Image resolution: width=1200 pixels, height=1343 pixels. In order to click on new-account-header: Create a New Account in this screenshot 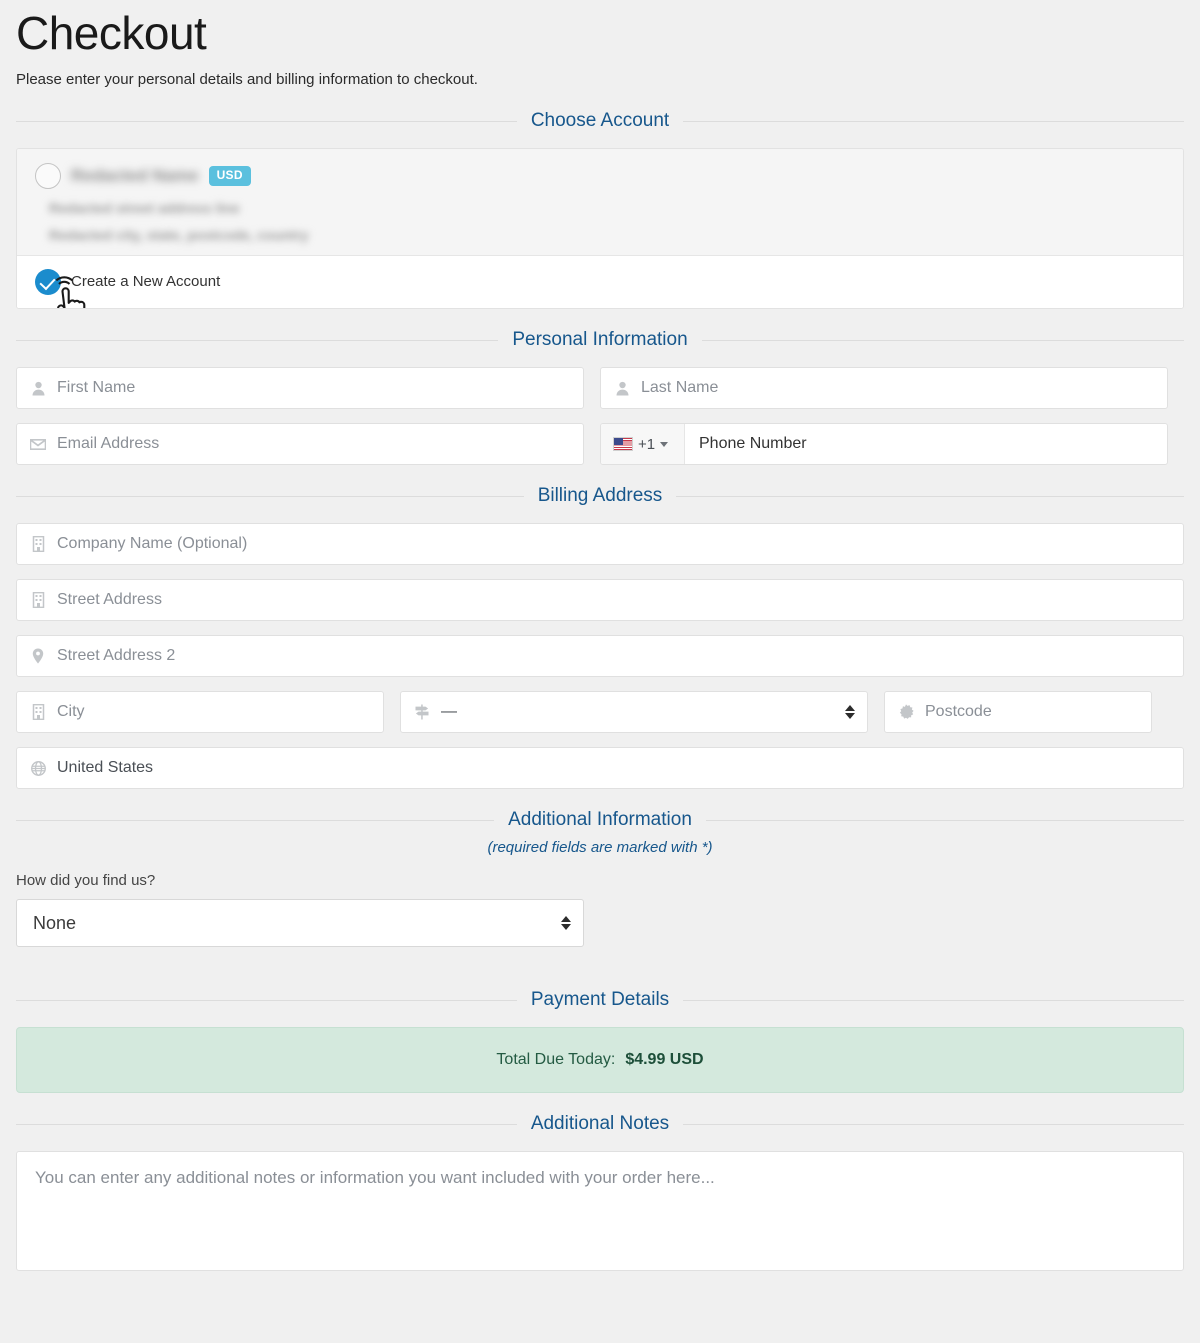, I will do `click(600, 282)`.